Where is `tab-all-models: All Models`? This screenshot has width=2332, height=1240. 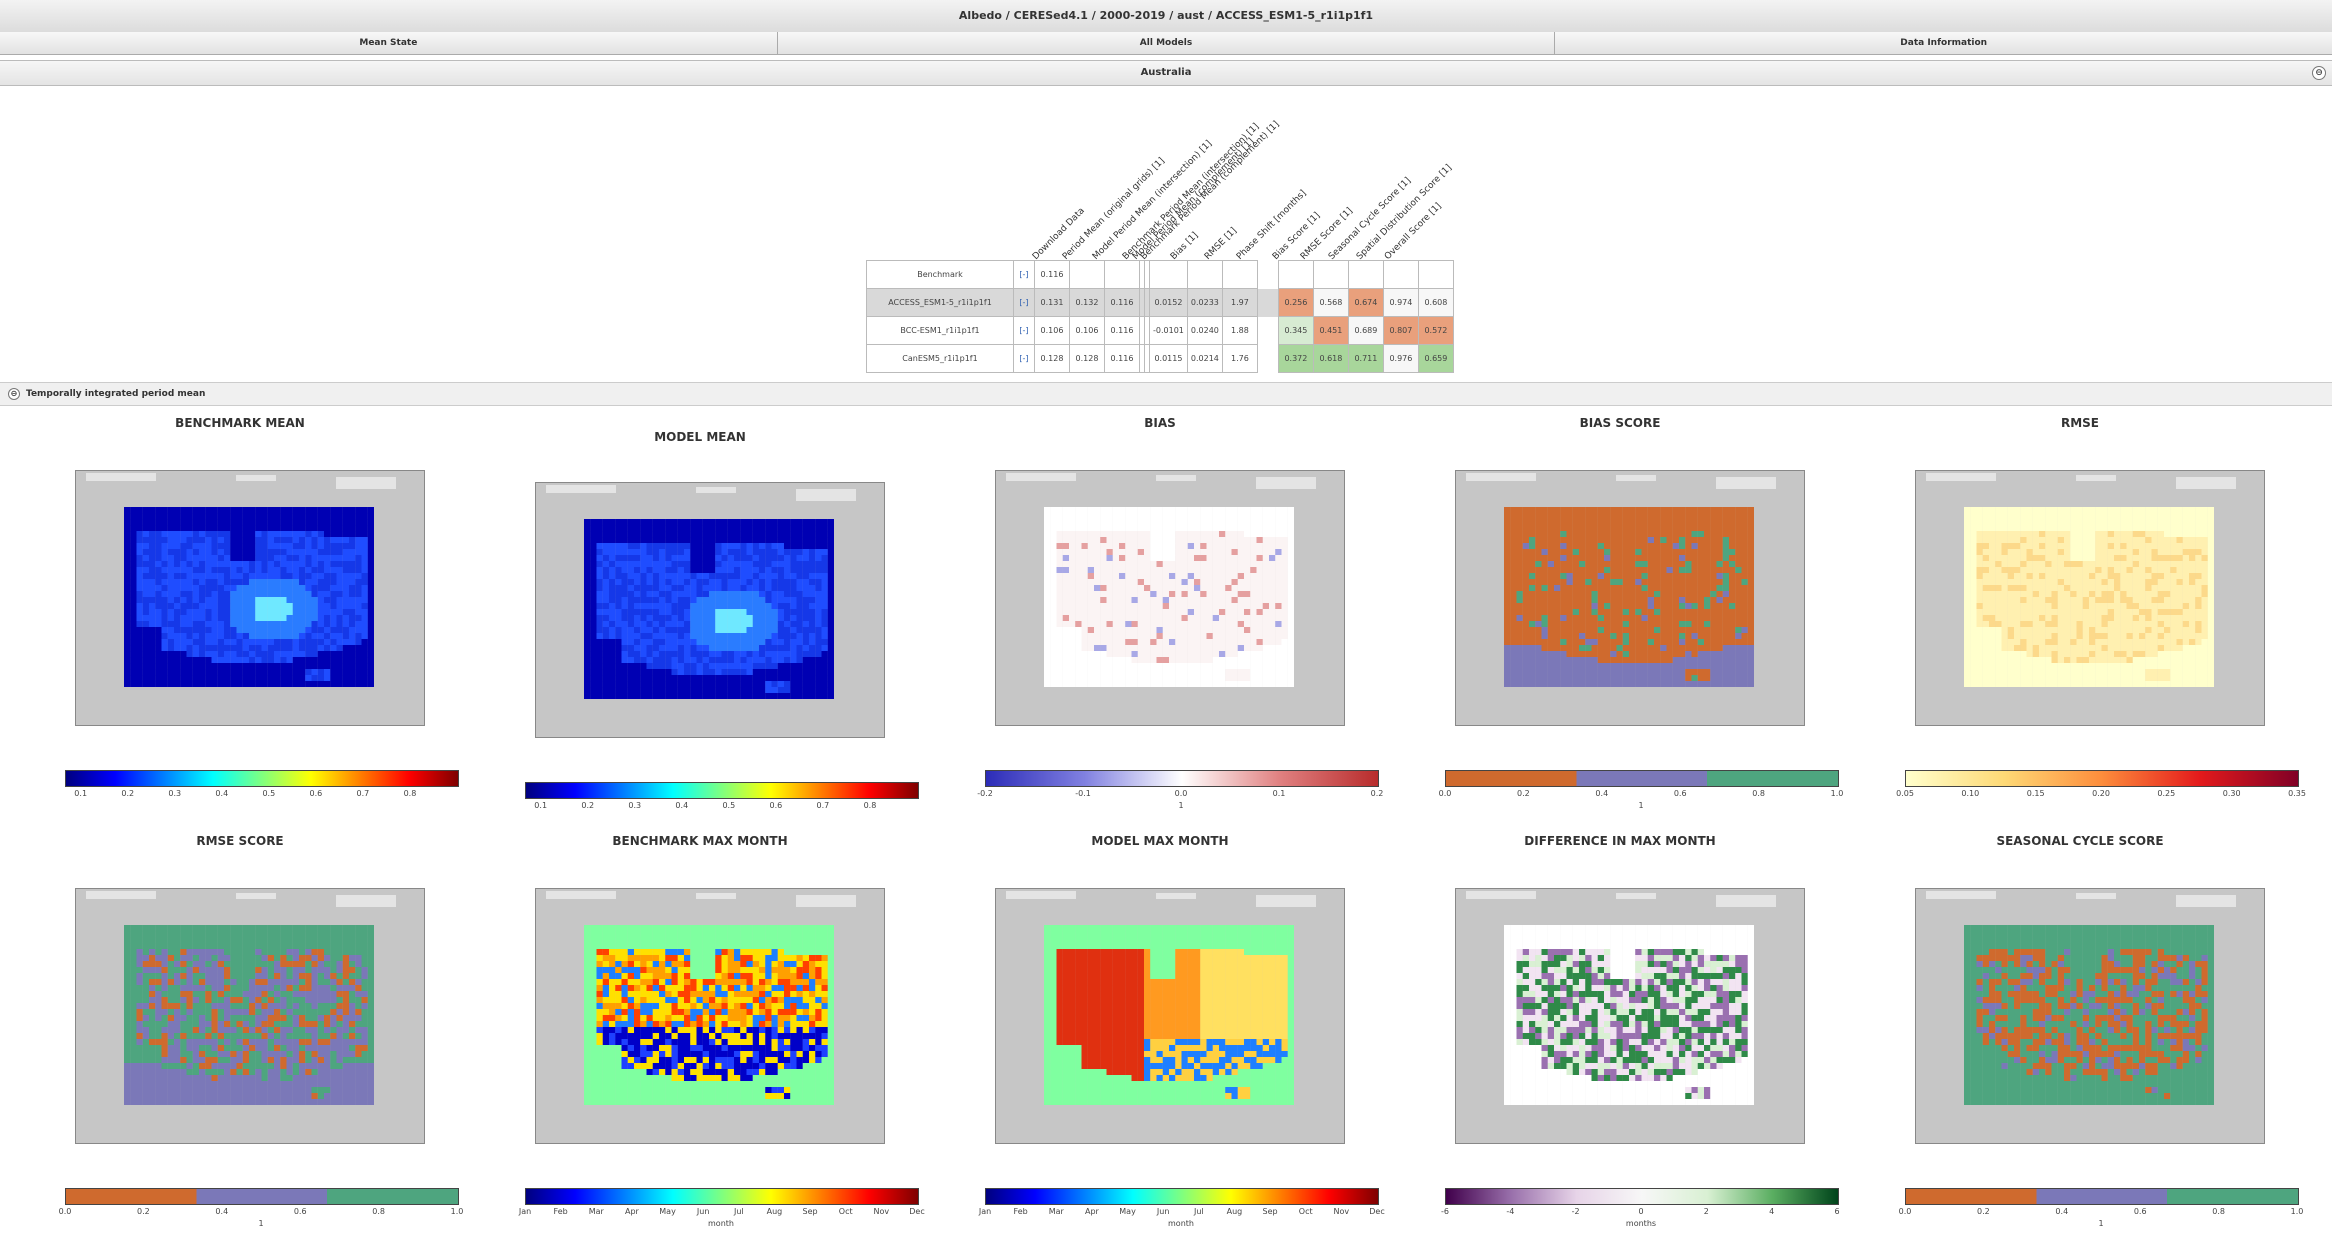 tab-all-models: All Models is located at coordinates (1166, 43).